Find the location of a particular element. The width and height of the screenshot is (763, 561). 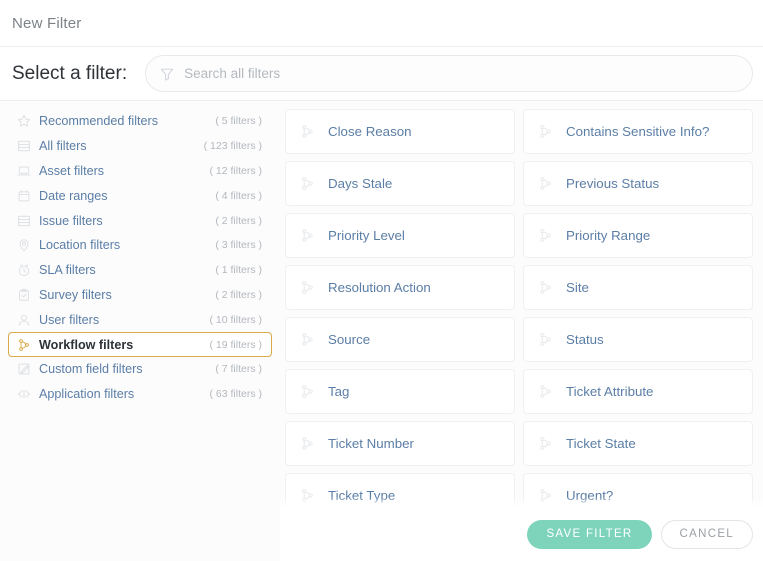

filter-subheader: Select a filter: is located at coordinates (381, 74).